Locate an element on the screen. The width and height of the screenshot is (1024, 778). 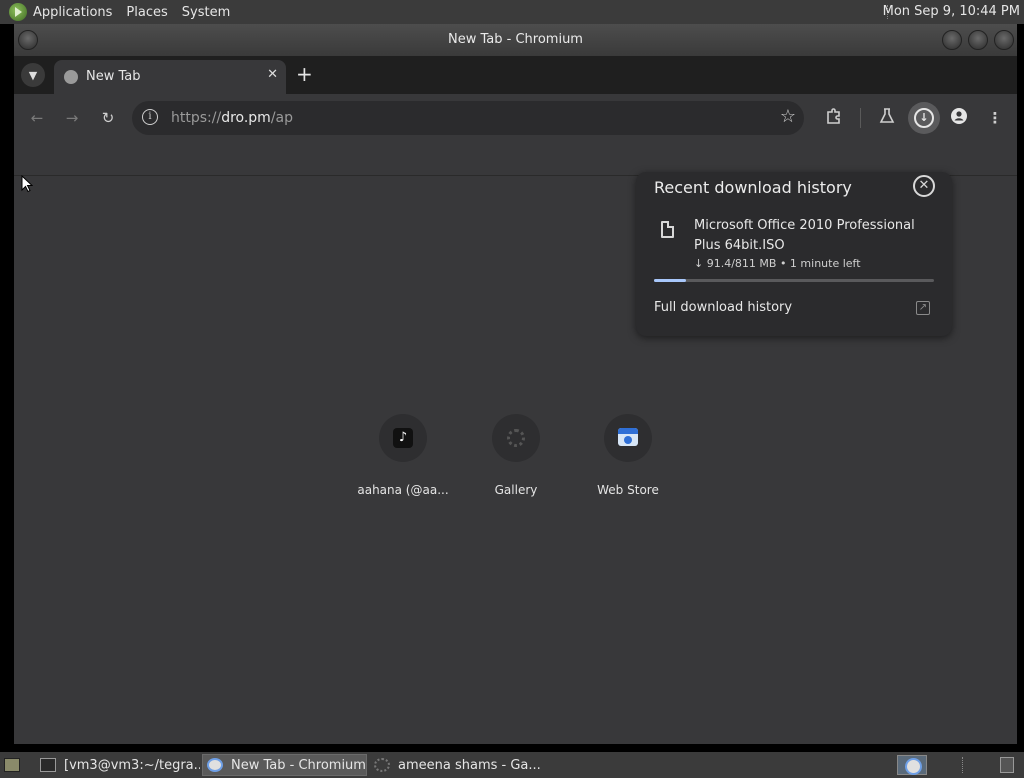
tab-search-button: ▼ is located at coordinates (33, 75).